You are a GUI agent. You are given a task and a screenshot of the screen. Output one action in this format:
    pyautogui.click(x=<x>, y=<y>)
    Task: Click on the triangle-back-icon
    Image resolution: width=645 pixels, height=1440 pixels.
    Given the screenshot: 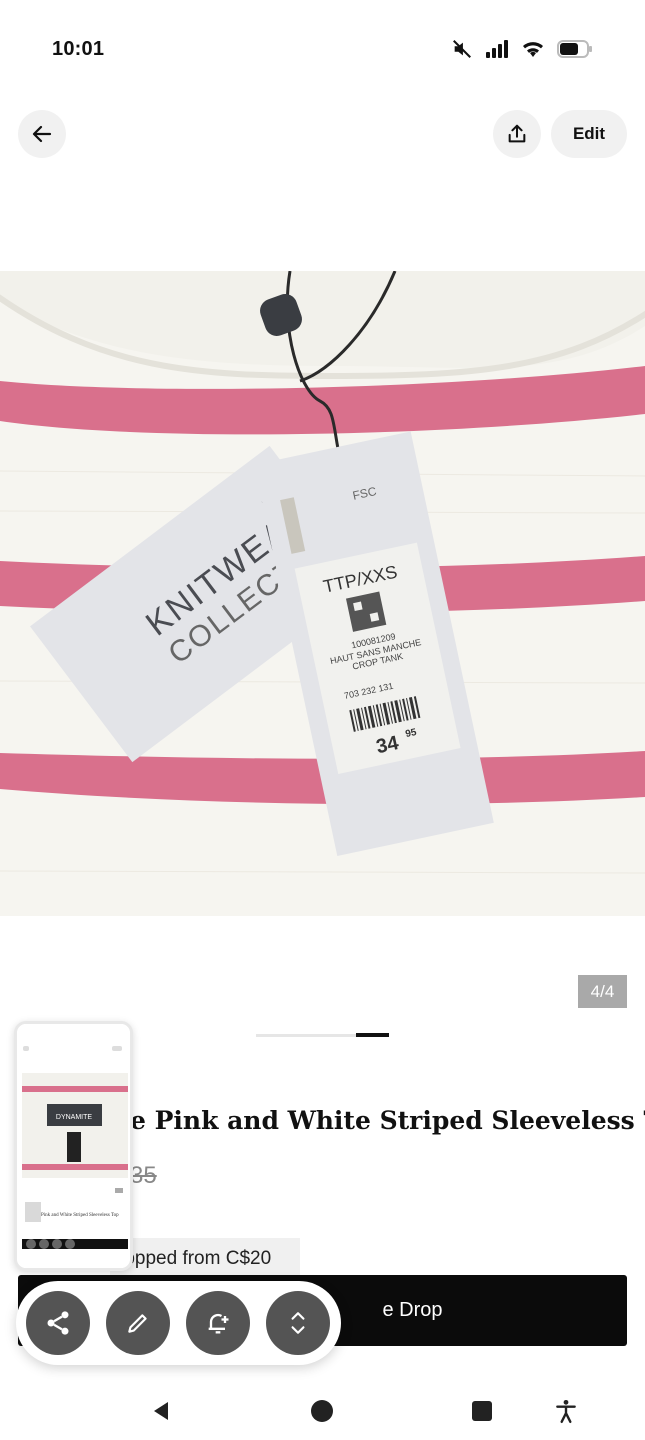 What is the action you would take?
    pyautogui.click(x=161, y=1411)
    